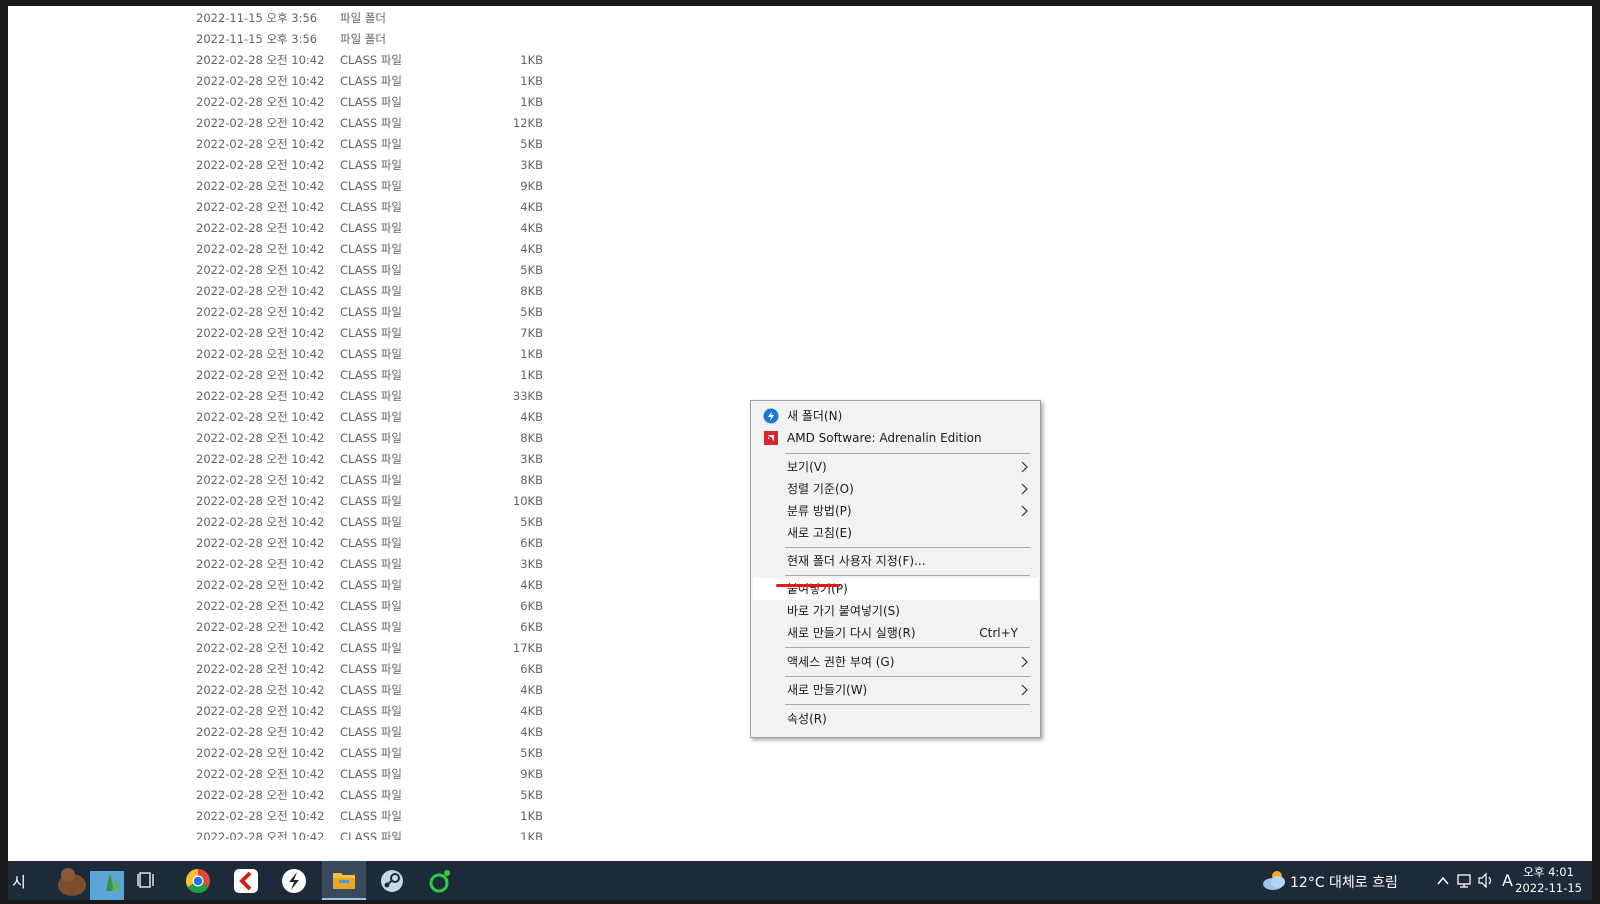 Image resolution: width=1600 pixels, height=904 pixels. What do you see at coordinates (1507, 880) in the screenshot?
I see `ime-indicator: A` at bounding box center [1507, 880].